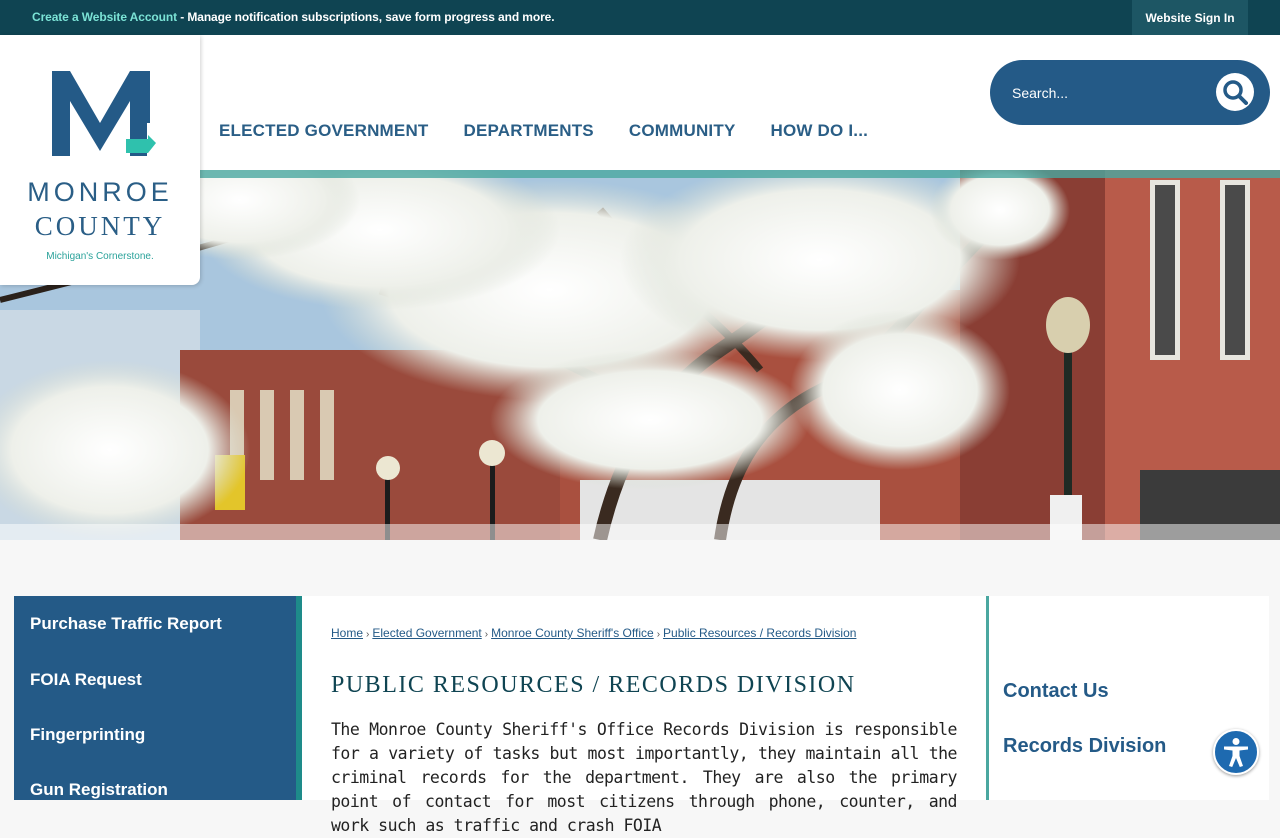 Image resolution: width=1280 pixels, height=838 pixels. Describe the element at coordinates (100, 192) in the screenshot. I see `logo-text-monroe: MONROE` at that location.